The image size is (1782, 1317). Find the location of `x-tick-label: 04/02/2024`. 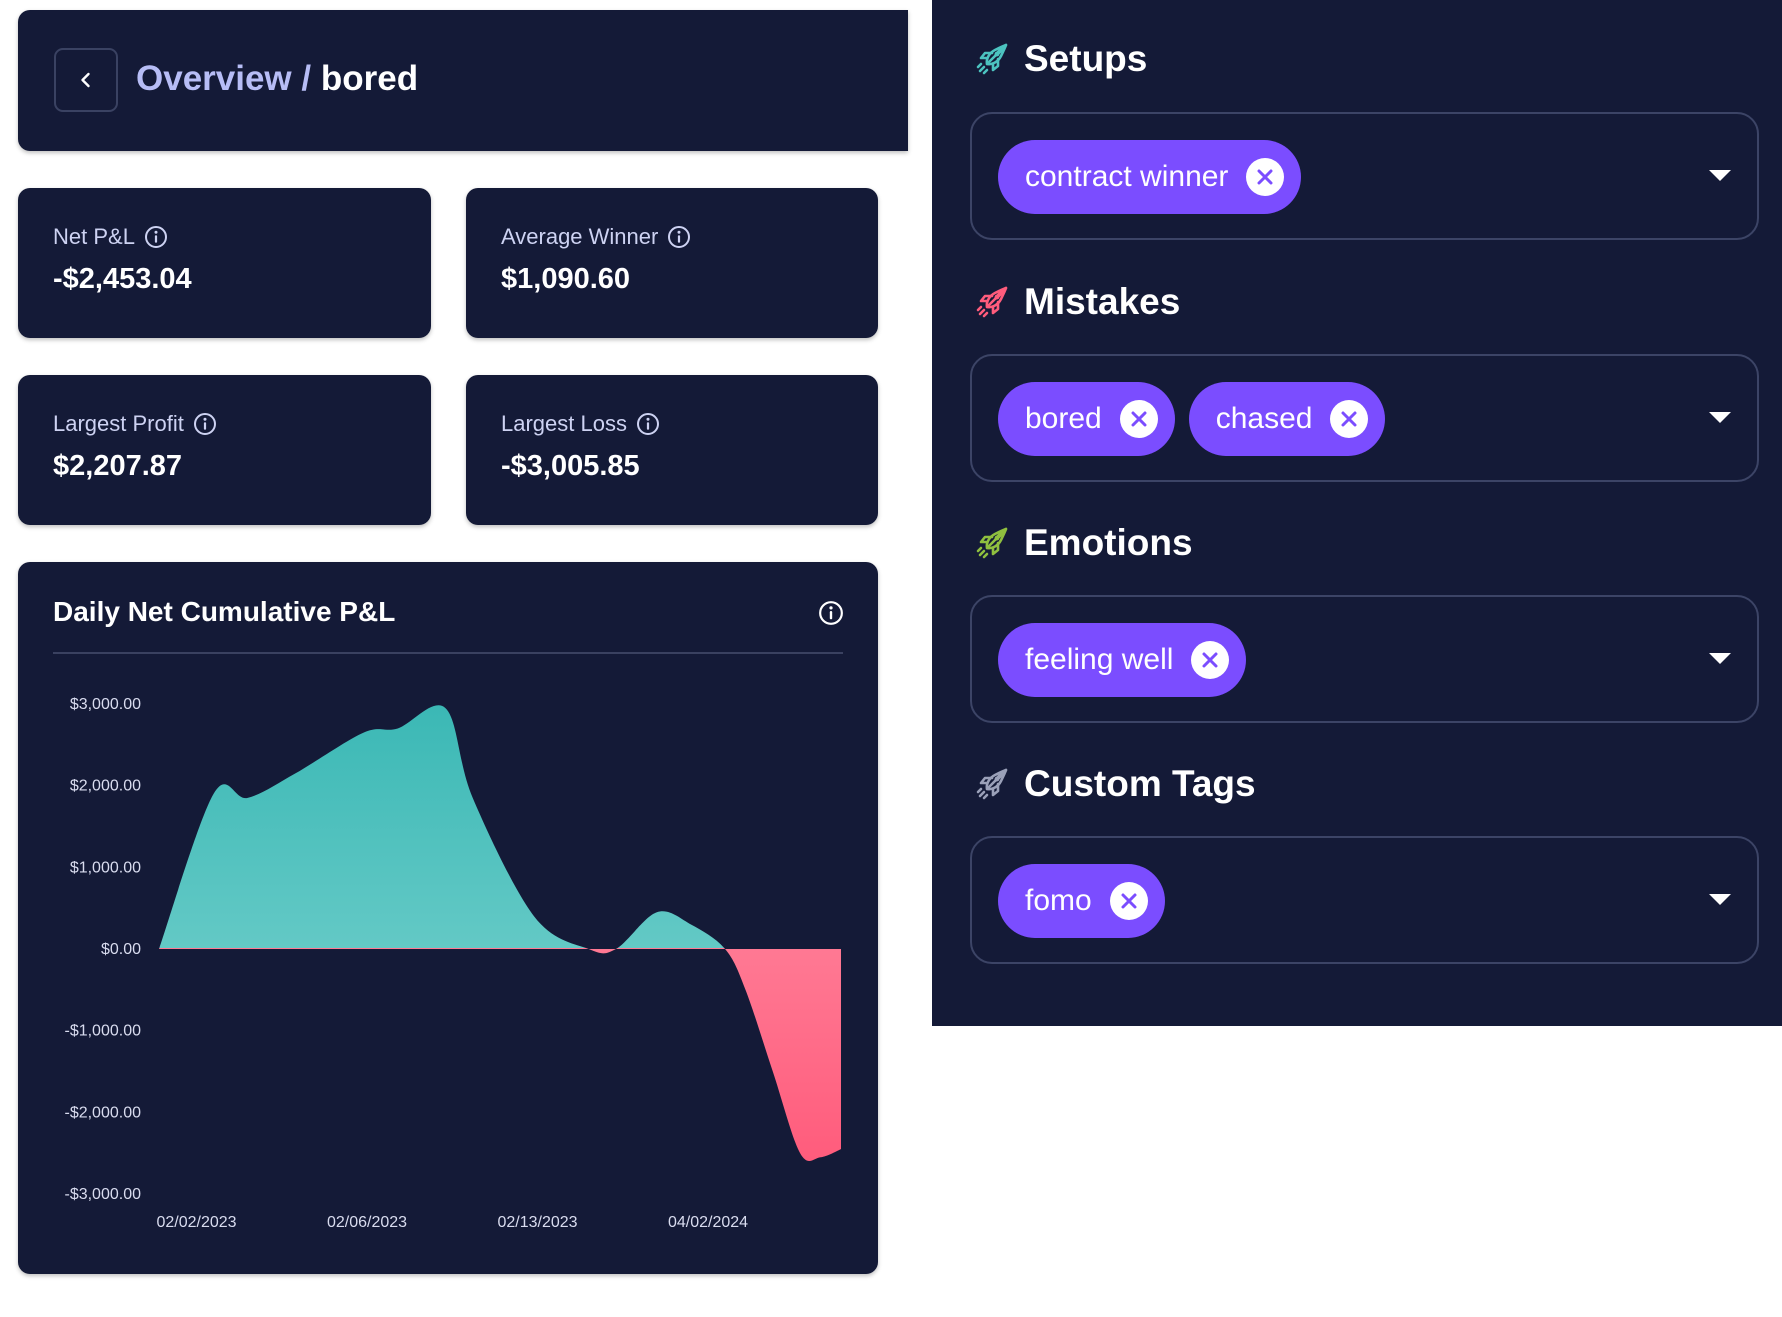

x-tick-label: 04/02/2024 is located at coordinates (708, 1222).